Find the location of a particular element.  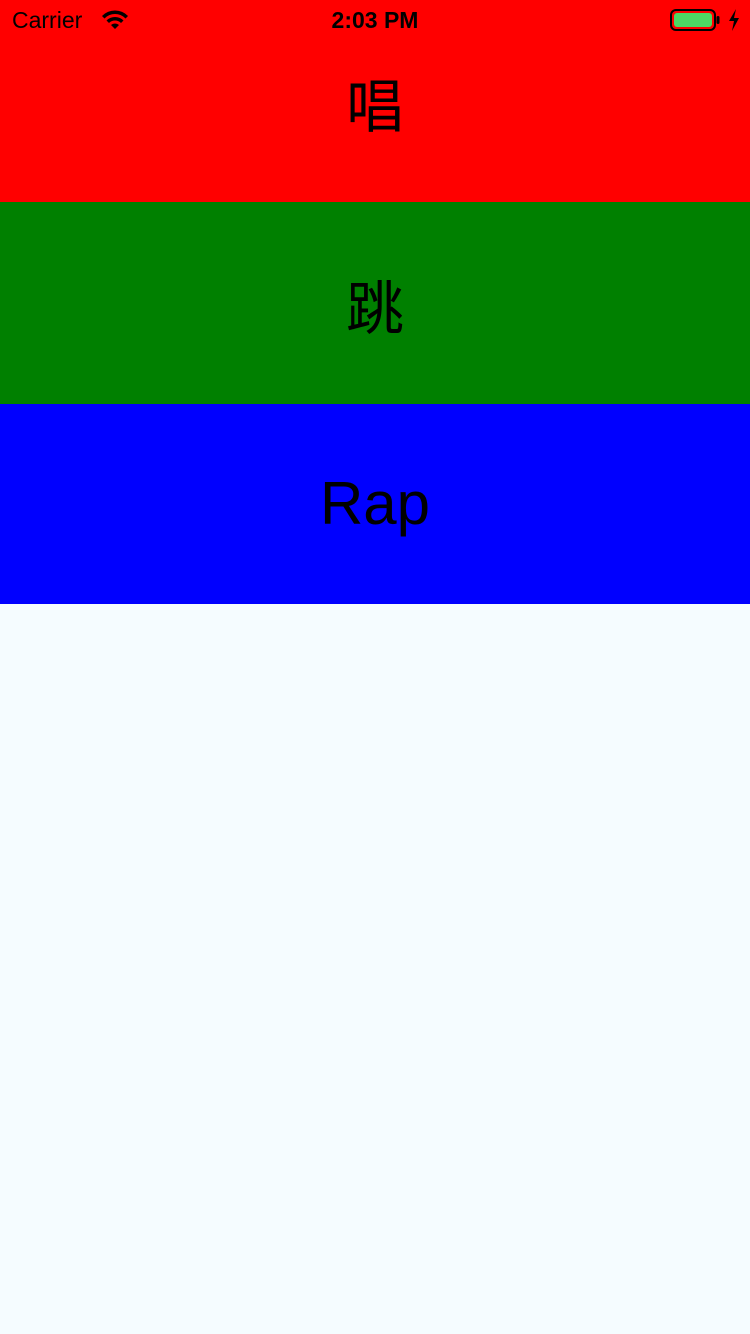

status-bar: Carrier 2:03 PM is located at coordinates (375, 20).